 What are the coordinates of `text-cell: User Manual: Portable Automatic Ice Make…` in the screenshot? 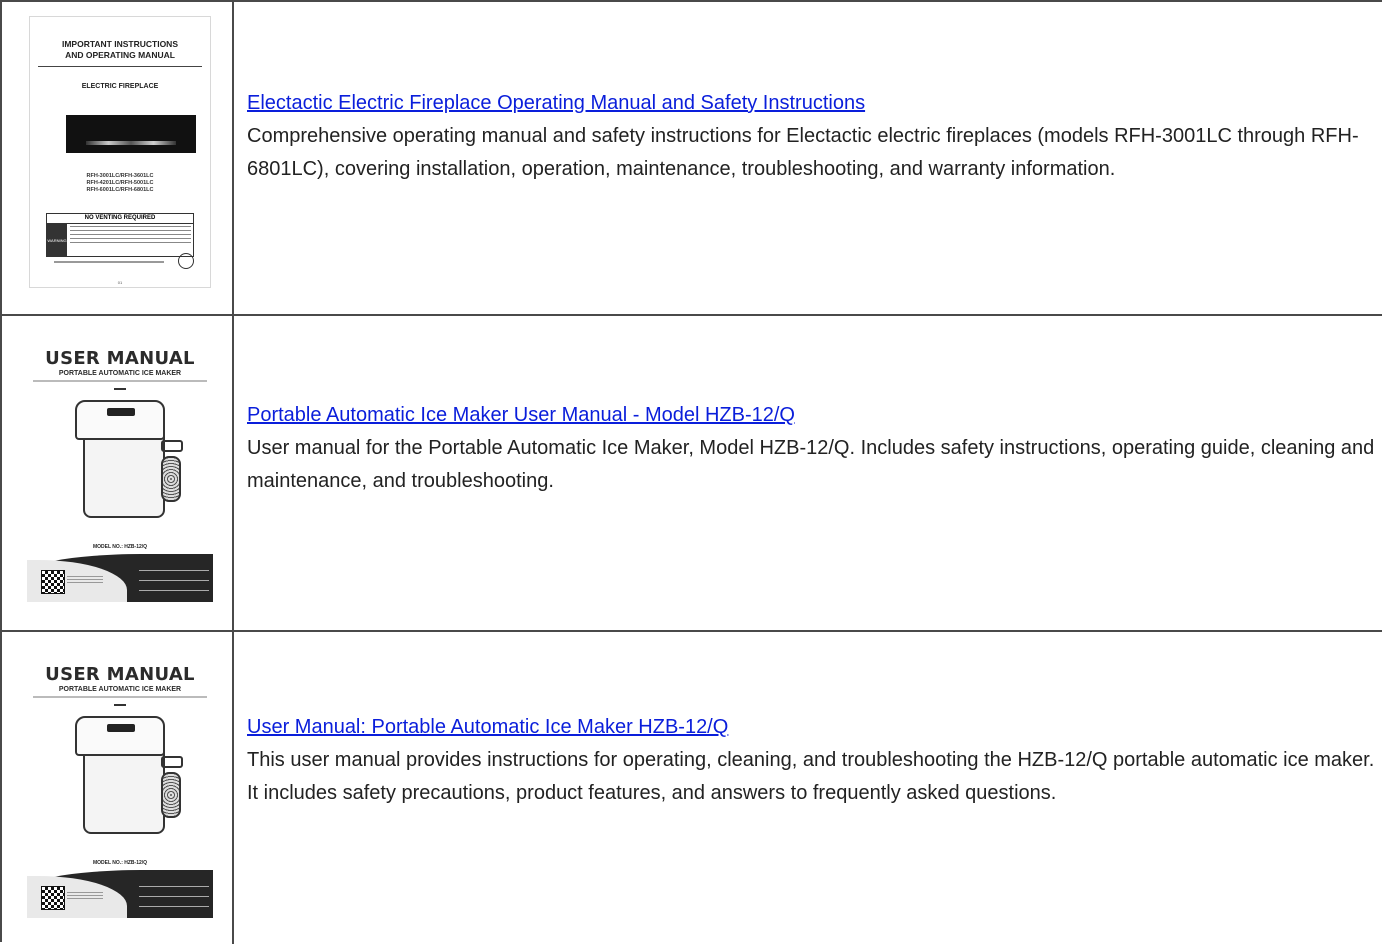 It's located at (811, 761).